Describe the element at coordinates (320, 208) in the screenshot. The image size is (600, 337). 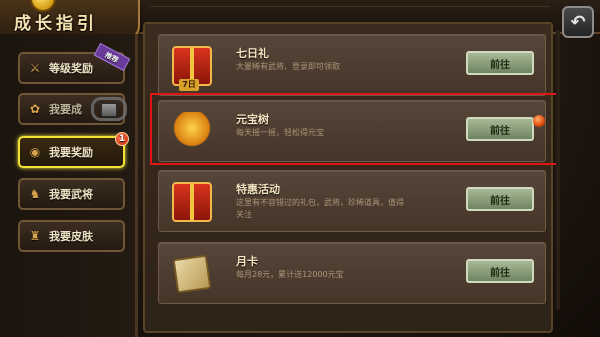
I see `card-description: 这里有不容错过的礼包，武将，珍稀道具，值得关注` at that location.